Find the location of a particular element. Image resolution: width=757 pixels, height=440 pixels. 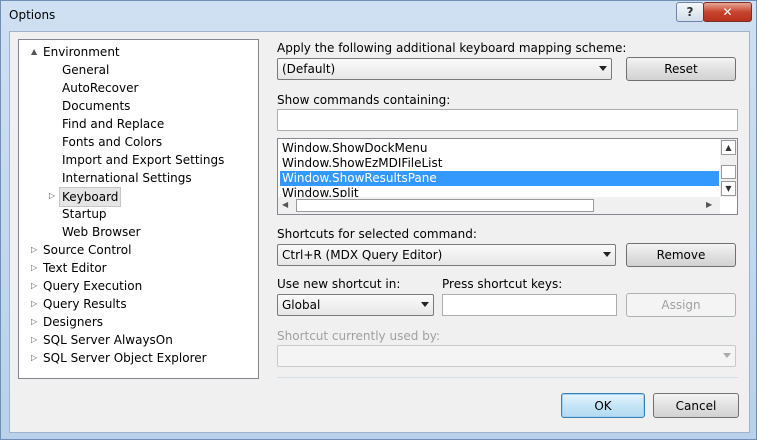

tree-item: ▷ SQL Server AlwaysOn is located at coordinates (138, 340).